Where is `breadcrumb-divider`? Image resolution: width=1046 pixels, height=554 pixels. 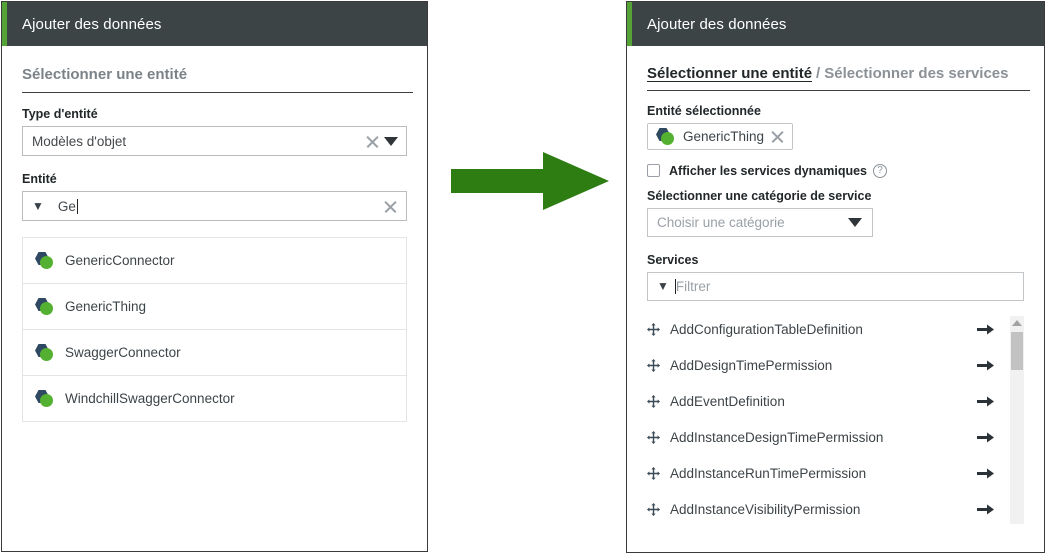
breadcrumb-divider is located at coordinates (838, 90).